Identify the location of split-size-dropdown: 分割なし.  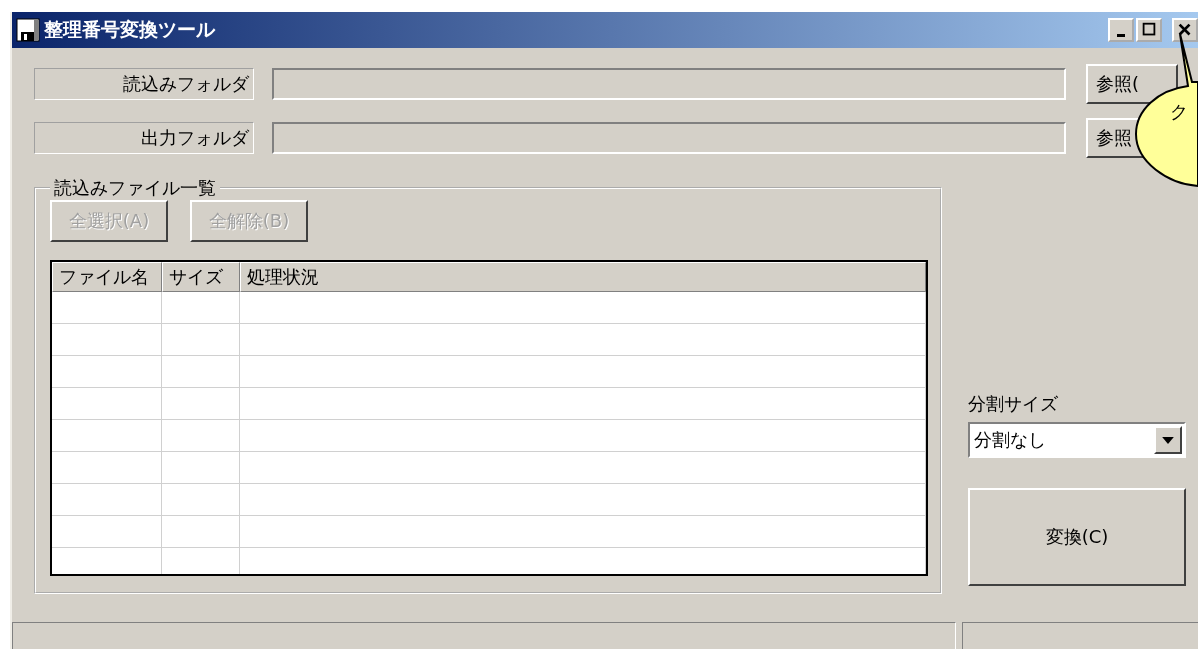
(1077, 440).